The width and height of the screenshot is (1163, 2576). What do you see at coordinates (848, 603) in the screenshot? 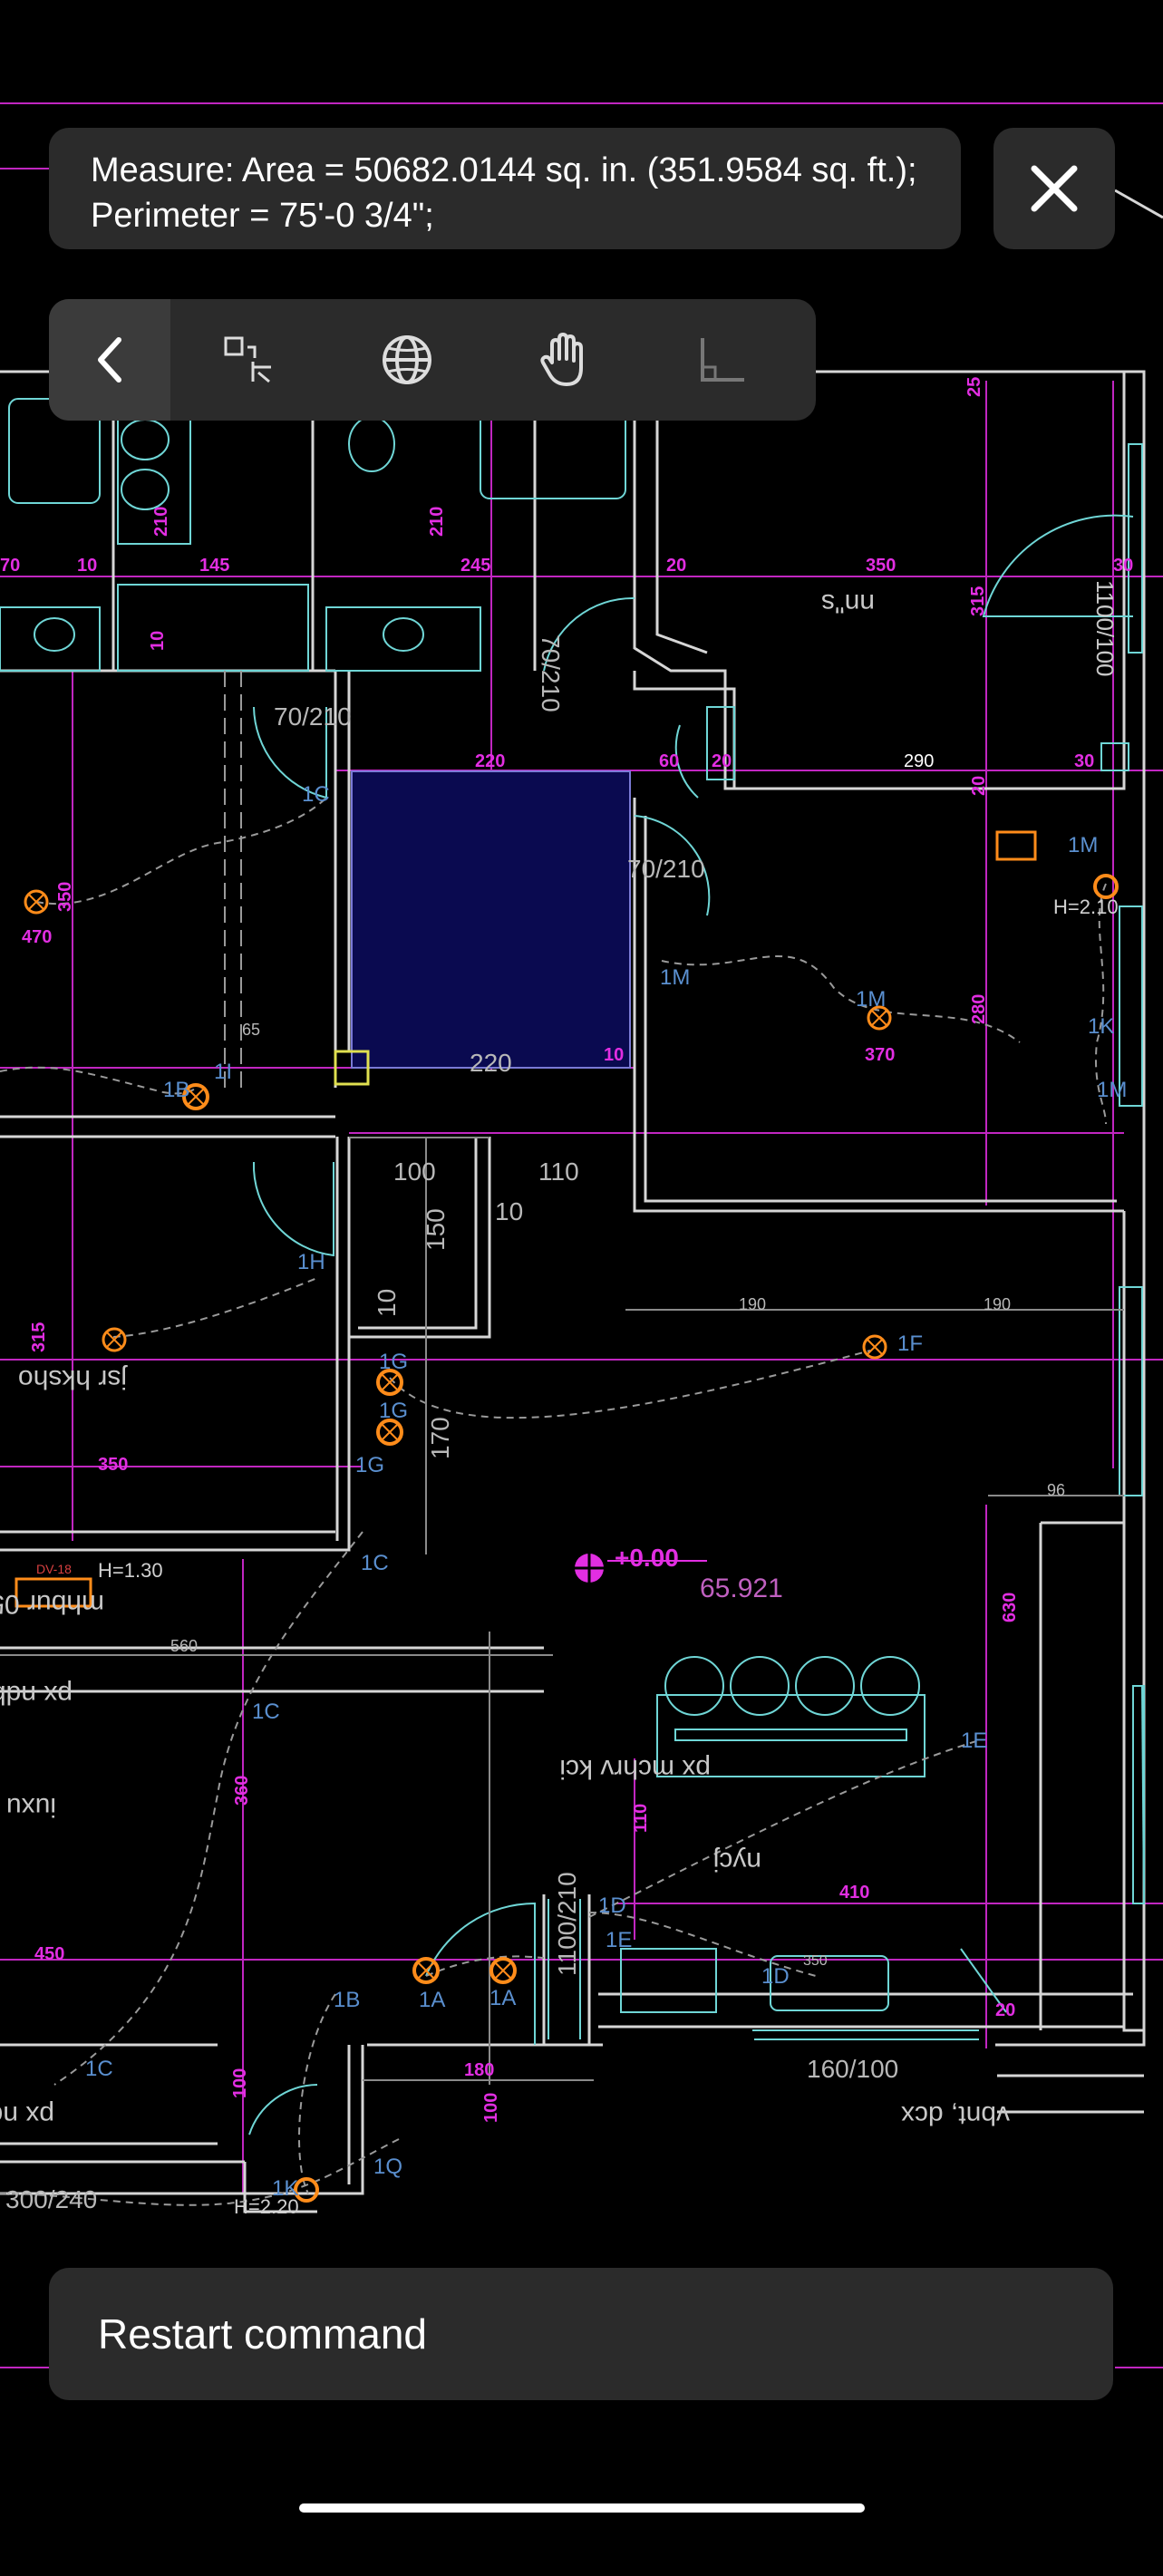
I see `room-name: nn"s` at bounding box center [848, 603].